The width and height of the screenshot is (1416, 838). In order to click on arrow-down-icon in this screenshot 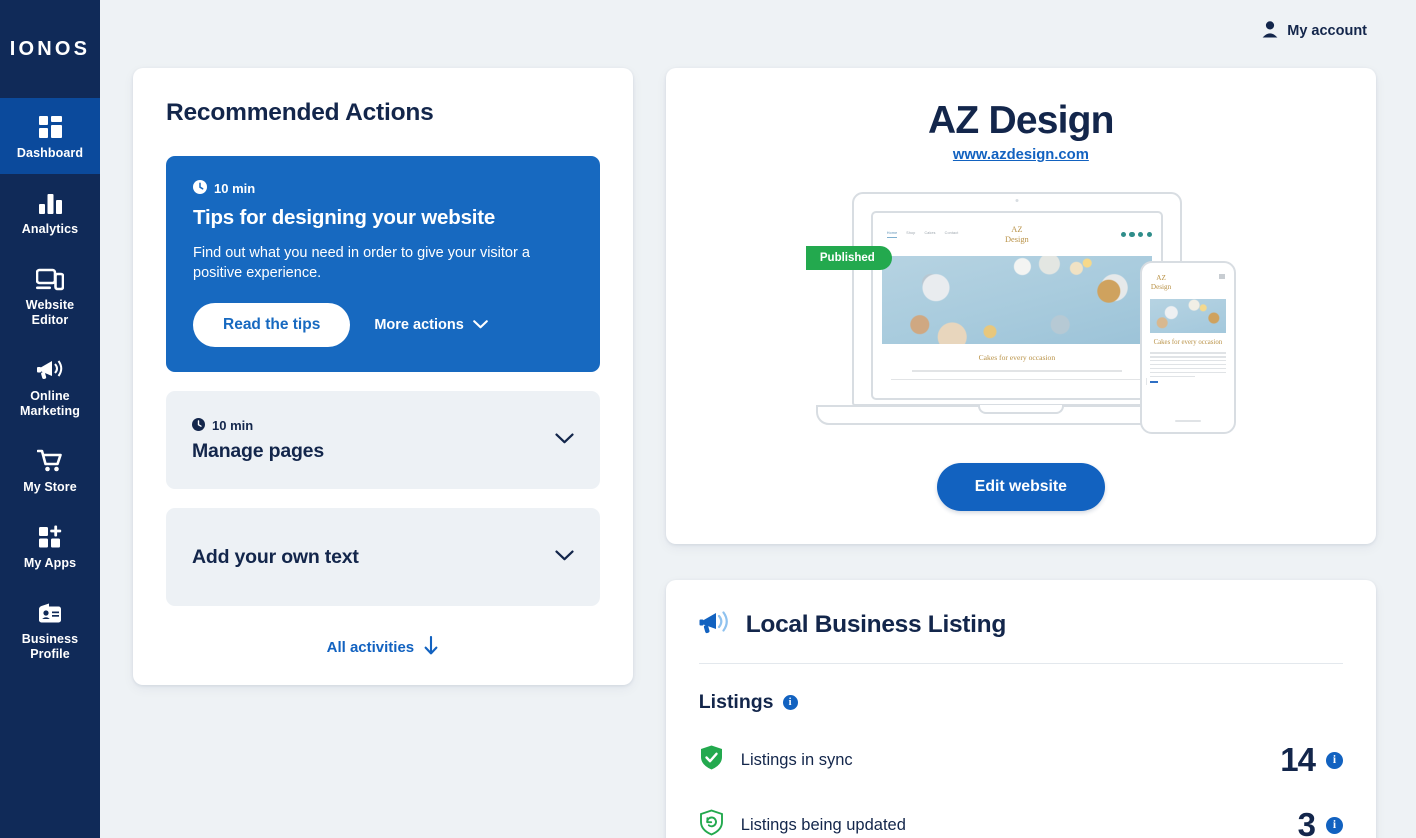, I will do `click(431, 647)`.